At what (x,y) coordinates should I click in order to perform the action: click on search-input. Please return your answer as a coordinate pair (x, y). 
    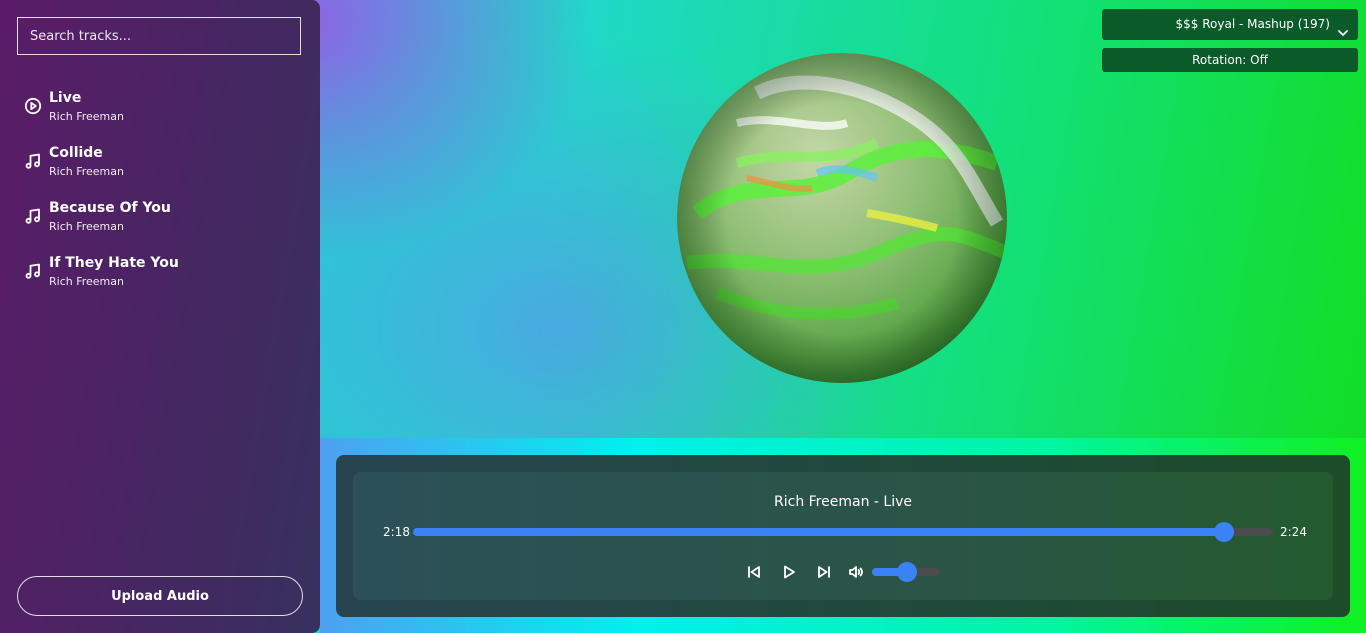
    Looking at the image, I should click on (159, 36).